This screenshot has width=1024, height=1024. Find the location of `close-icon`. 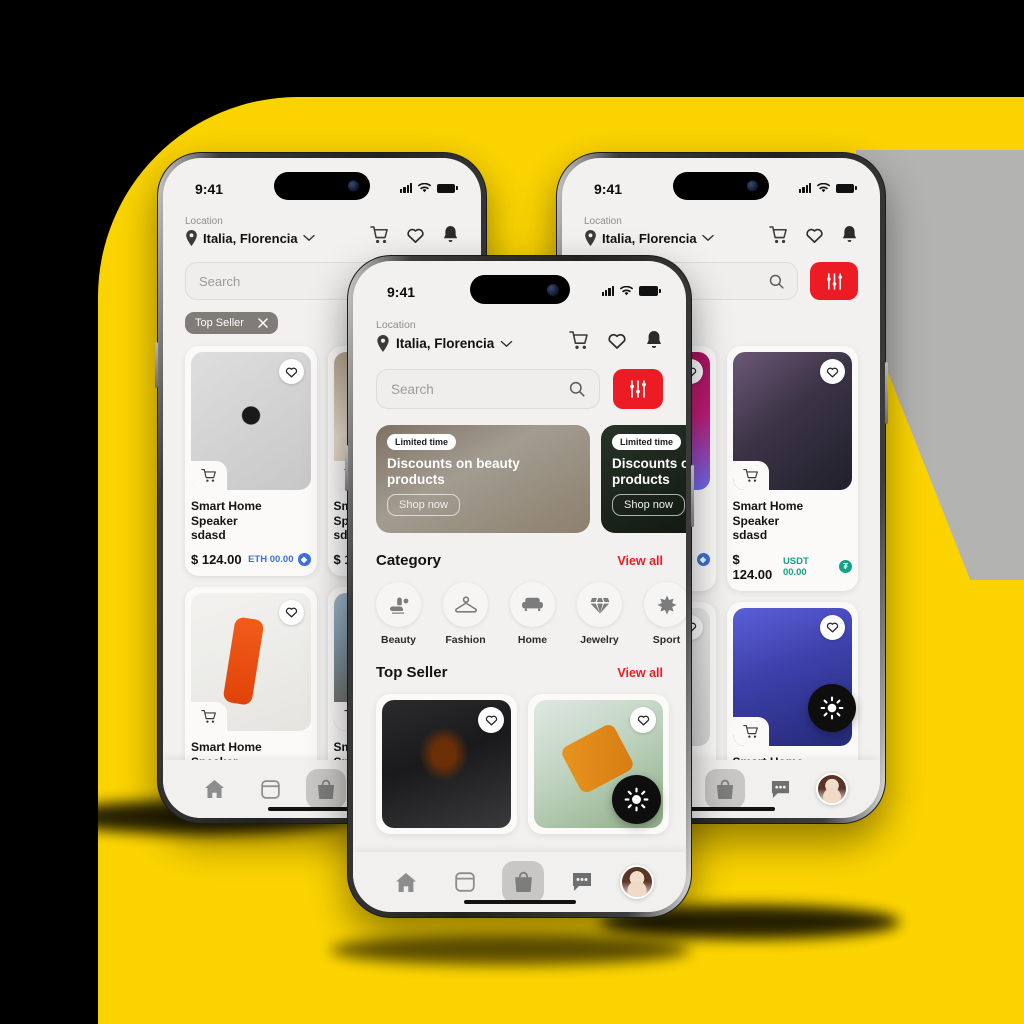

close-icon is located at coordinates (263, 323).